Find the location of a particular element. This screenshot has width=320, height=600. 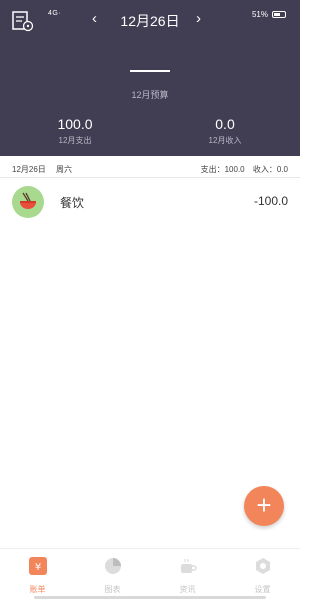

tab-bar: ¥ 账单 图表 资讯 设置 is located at coordinates (150, 574).